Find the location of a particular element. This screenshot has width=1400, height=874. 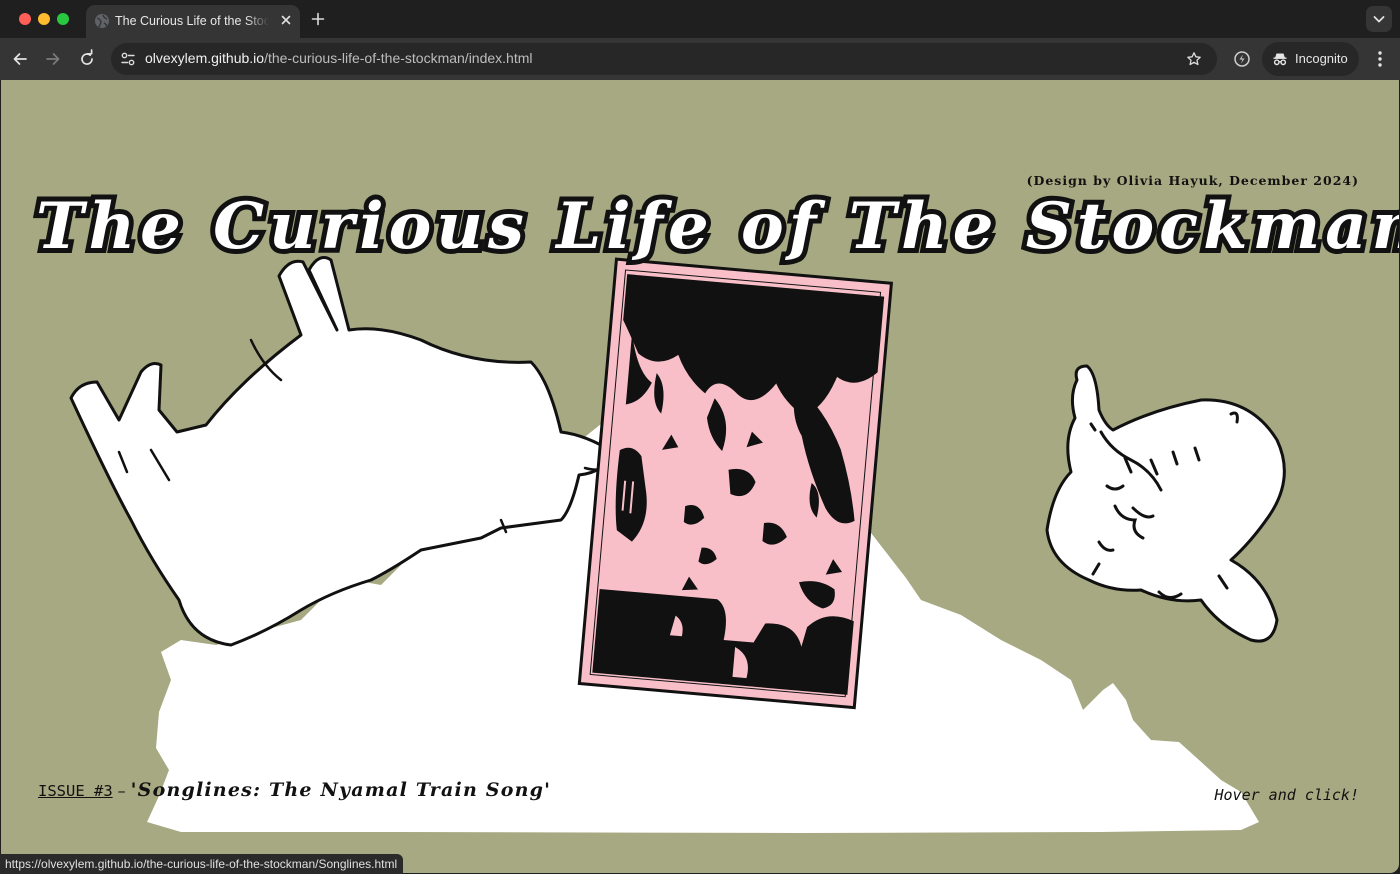

tab-search-button is located at coordinates (1379, 19).